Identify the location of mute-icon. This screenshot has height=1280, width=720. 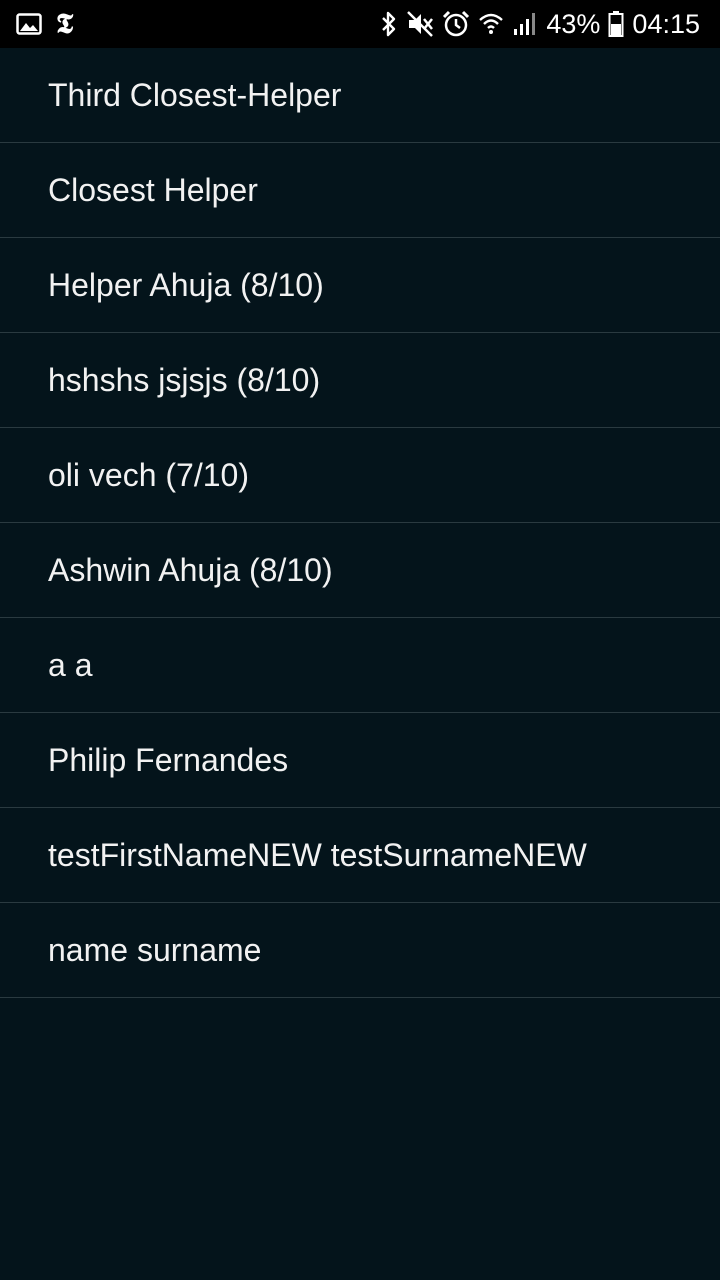
(420, 24).